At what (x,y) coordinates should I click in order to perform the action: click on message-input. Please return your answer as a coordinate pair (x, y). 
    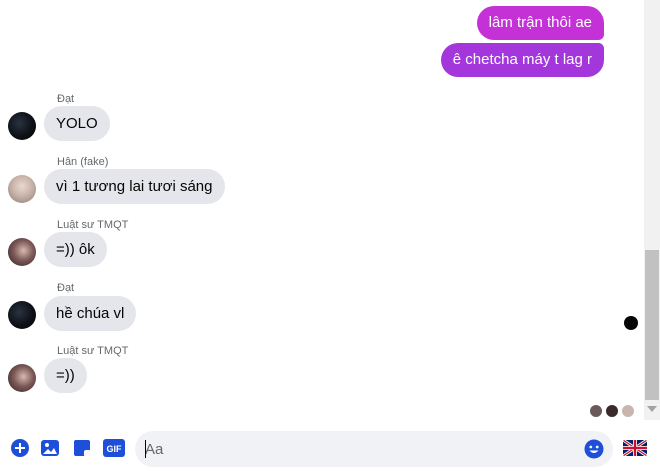
    Looking at the image, I should click on (374, 449).